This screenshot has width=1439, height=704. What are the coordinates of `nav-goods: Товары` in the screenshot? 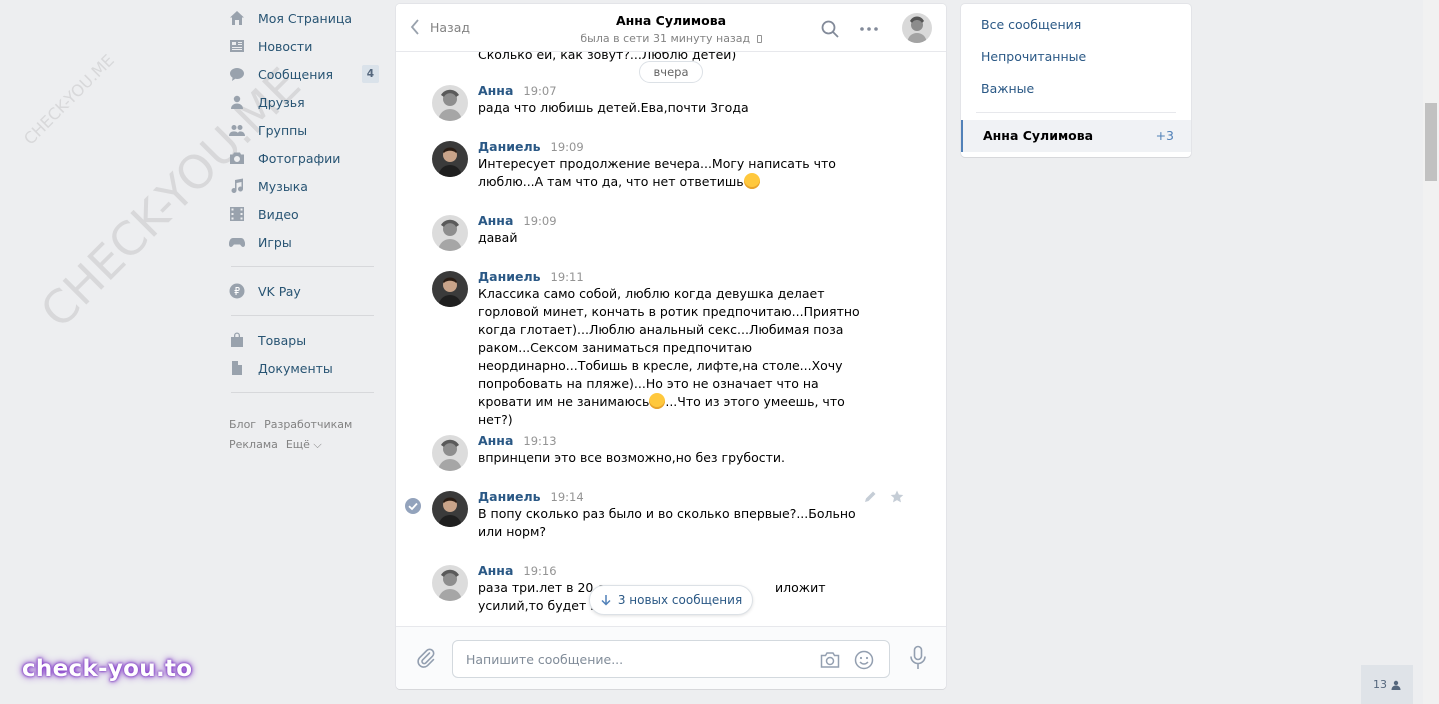 It's located at (304, 340).